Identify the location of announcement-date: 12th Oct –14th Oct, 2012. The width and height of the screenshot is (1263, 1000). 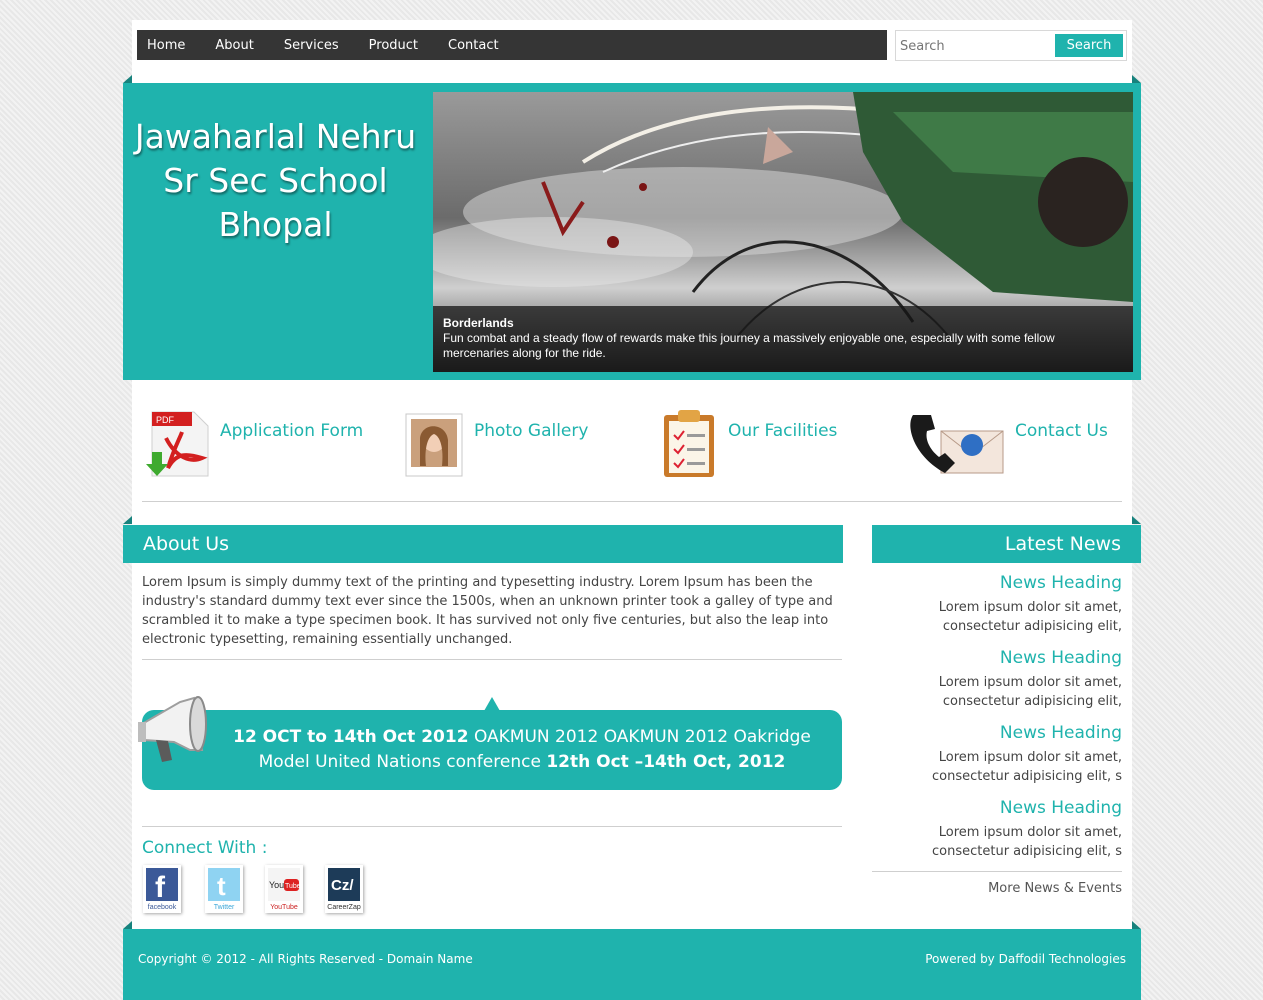
(666, 762).